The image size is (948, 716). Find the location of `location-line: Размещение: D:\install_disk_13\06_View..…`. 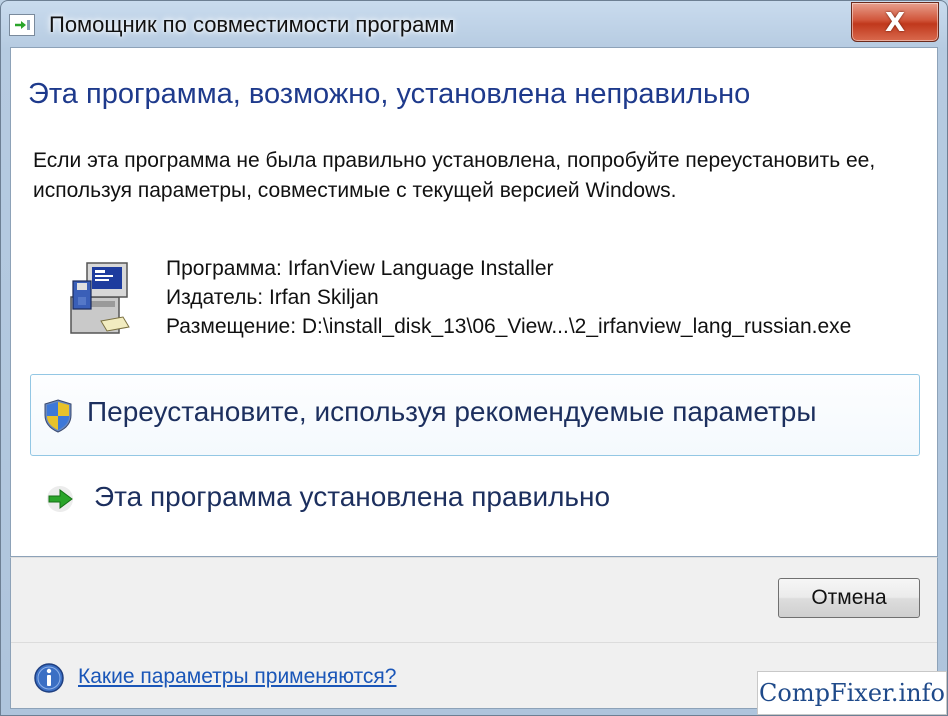

location-line: Размещение: D:\install_disk_13\06_View..… is located at coordinates (509, 326).